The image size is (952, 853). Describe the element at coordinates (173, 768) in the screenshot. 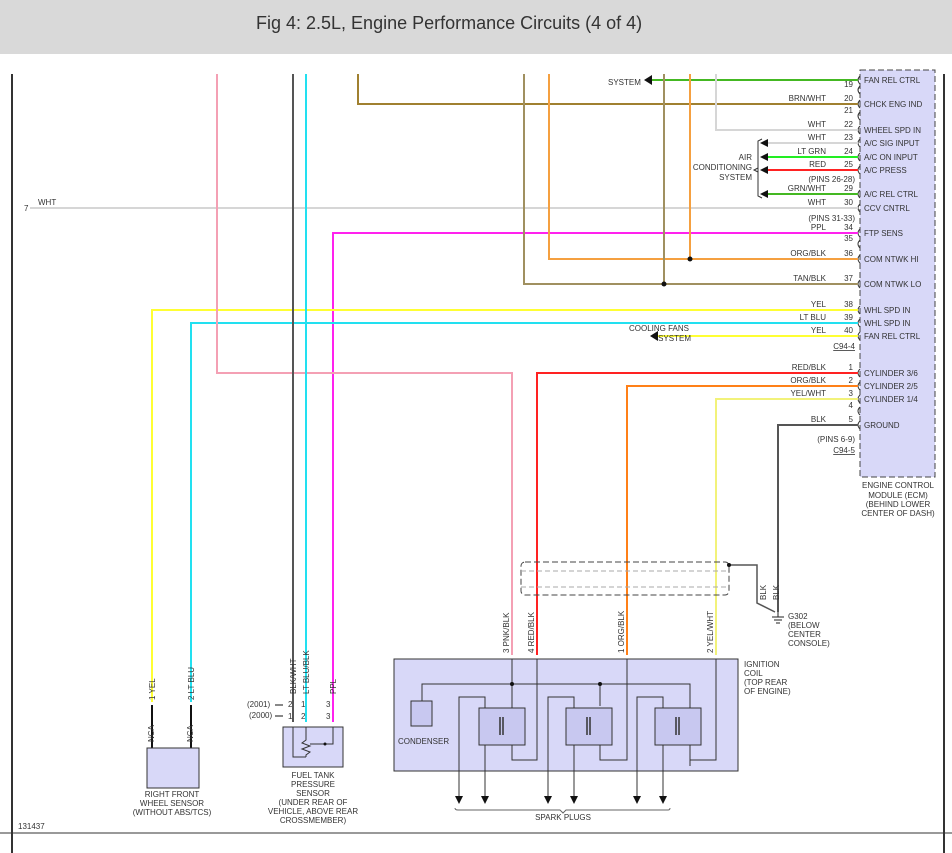

I see `wheel-sensor-box` at that location.